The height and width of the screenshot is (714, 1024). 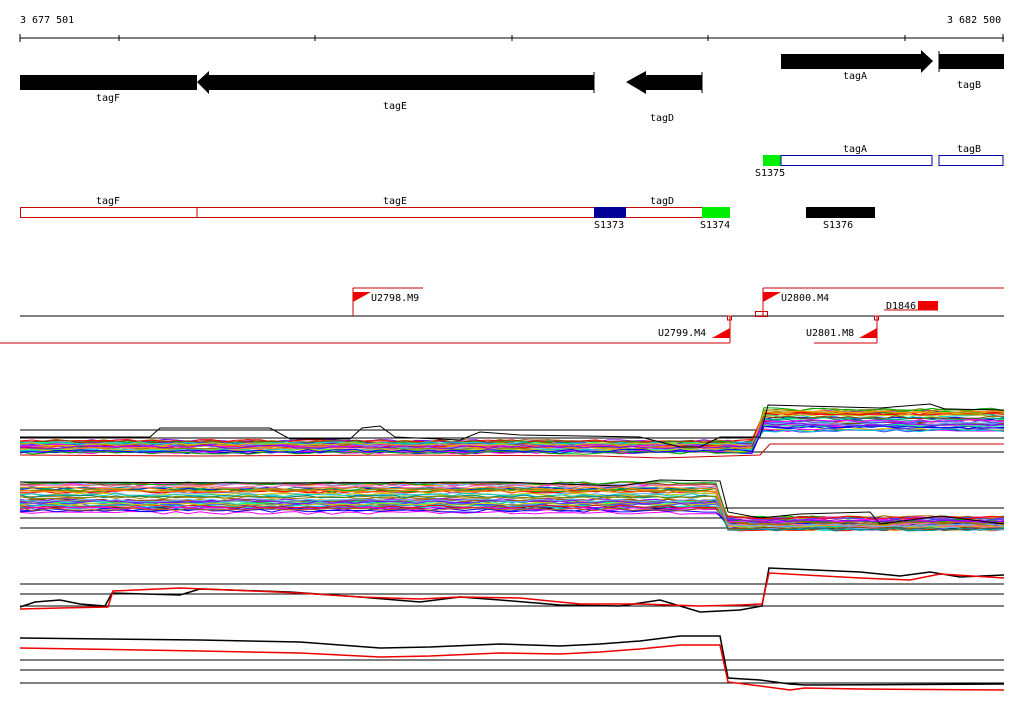 What do you see at coordinates (928, 305) in the screenshot?
I see `feature-box-D1846` at bounding box center [928, 305].